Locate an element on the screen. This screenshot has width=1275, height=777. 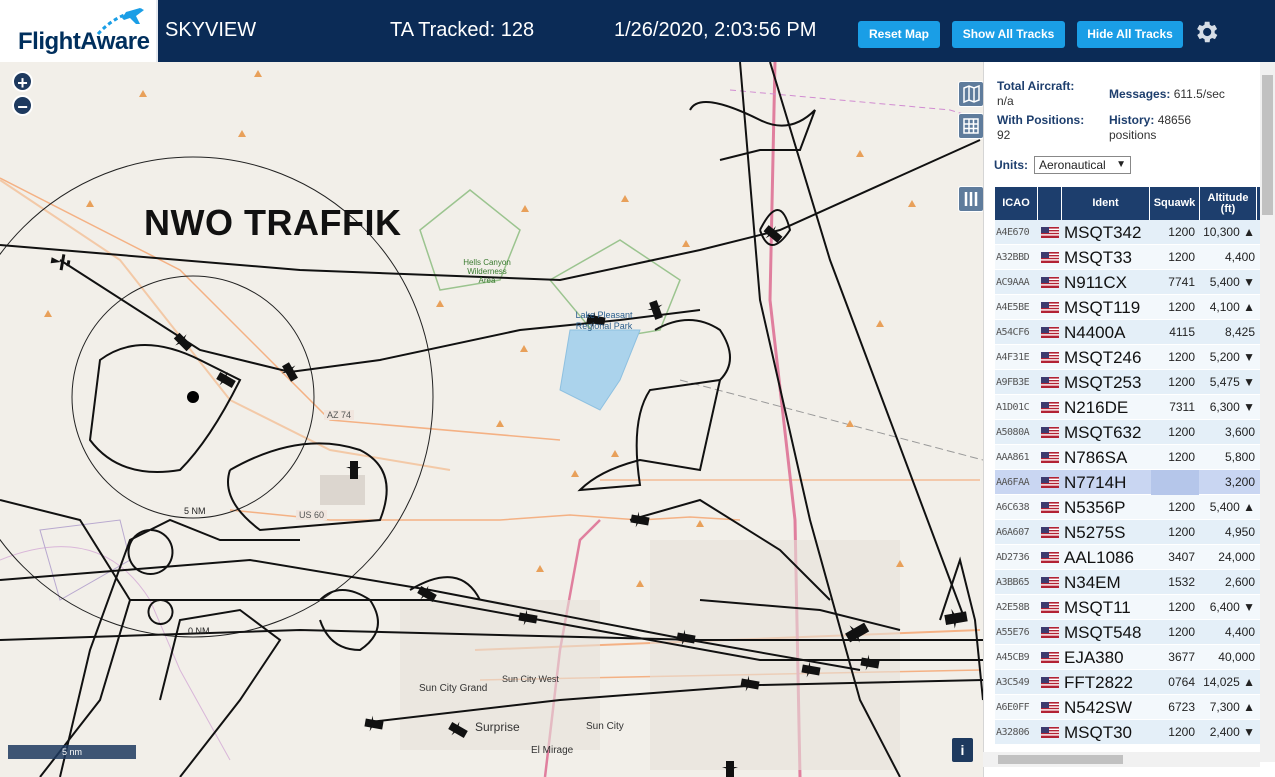
row-icao: A3C549 is located at coordinates (1013, 682).